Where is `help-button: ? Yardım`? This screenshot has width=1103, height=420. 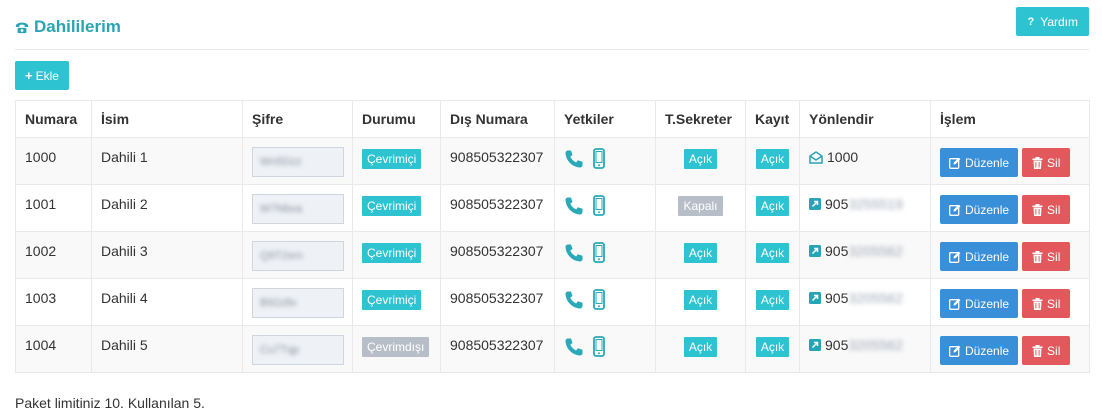
help-button: ? Yardım is located at coordinates (1052, 21).